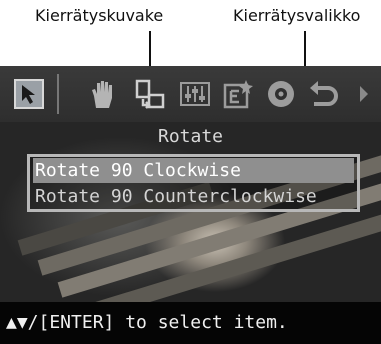 The width and height of the screenshot is (381, 344). What do you see at coordinates (147, 322) in the screenshot?
I see `status-hint-text: ▲▼/[ENTER] to select item.` at bounding box center [147, 322].